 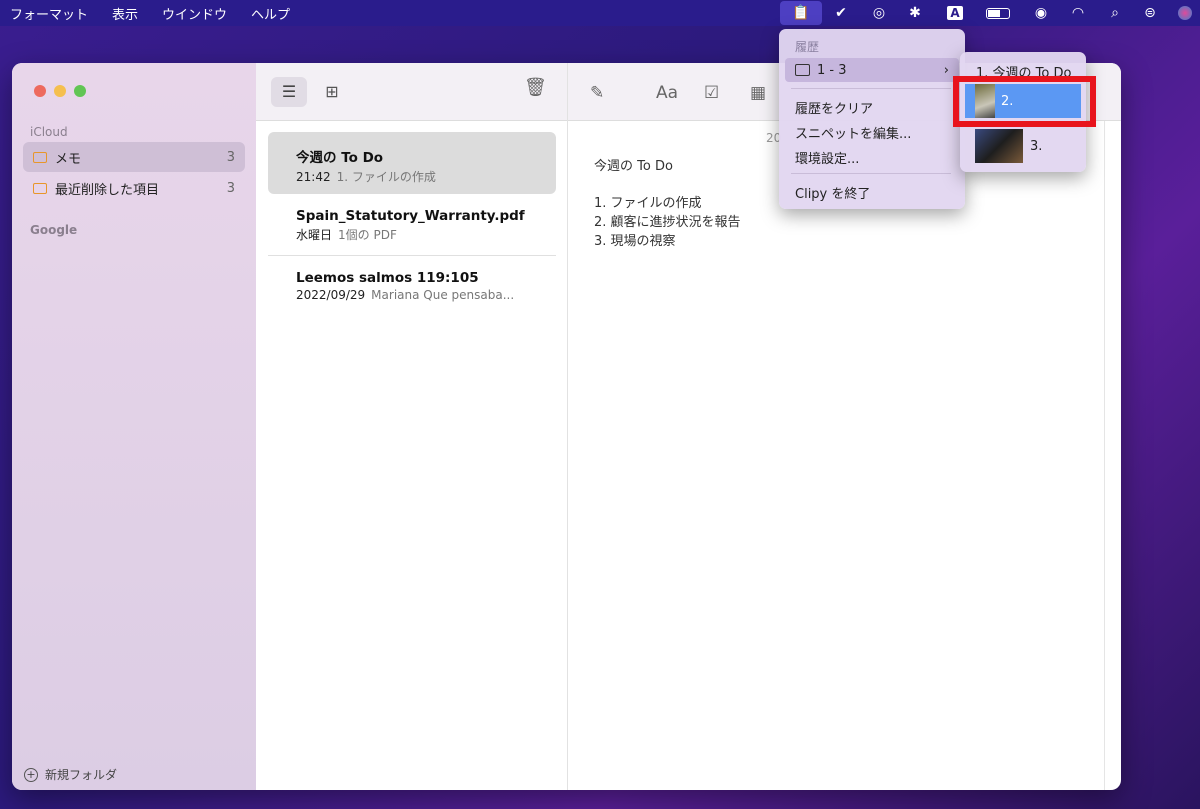 What do you see at coordinates (331, 295) in the screenshot?
I see `note-date: 2022/09/29` at bounding box center [331, 295].